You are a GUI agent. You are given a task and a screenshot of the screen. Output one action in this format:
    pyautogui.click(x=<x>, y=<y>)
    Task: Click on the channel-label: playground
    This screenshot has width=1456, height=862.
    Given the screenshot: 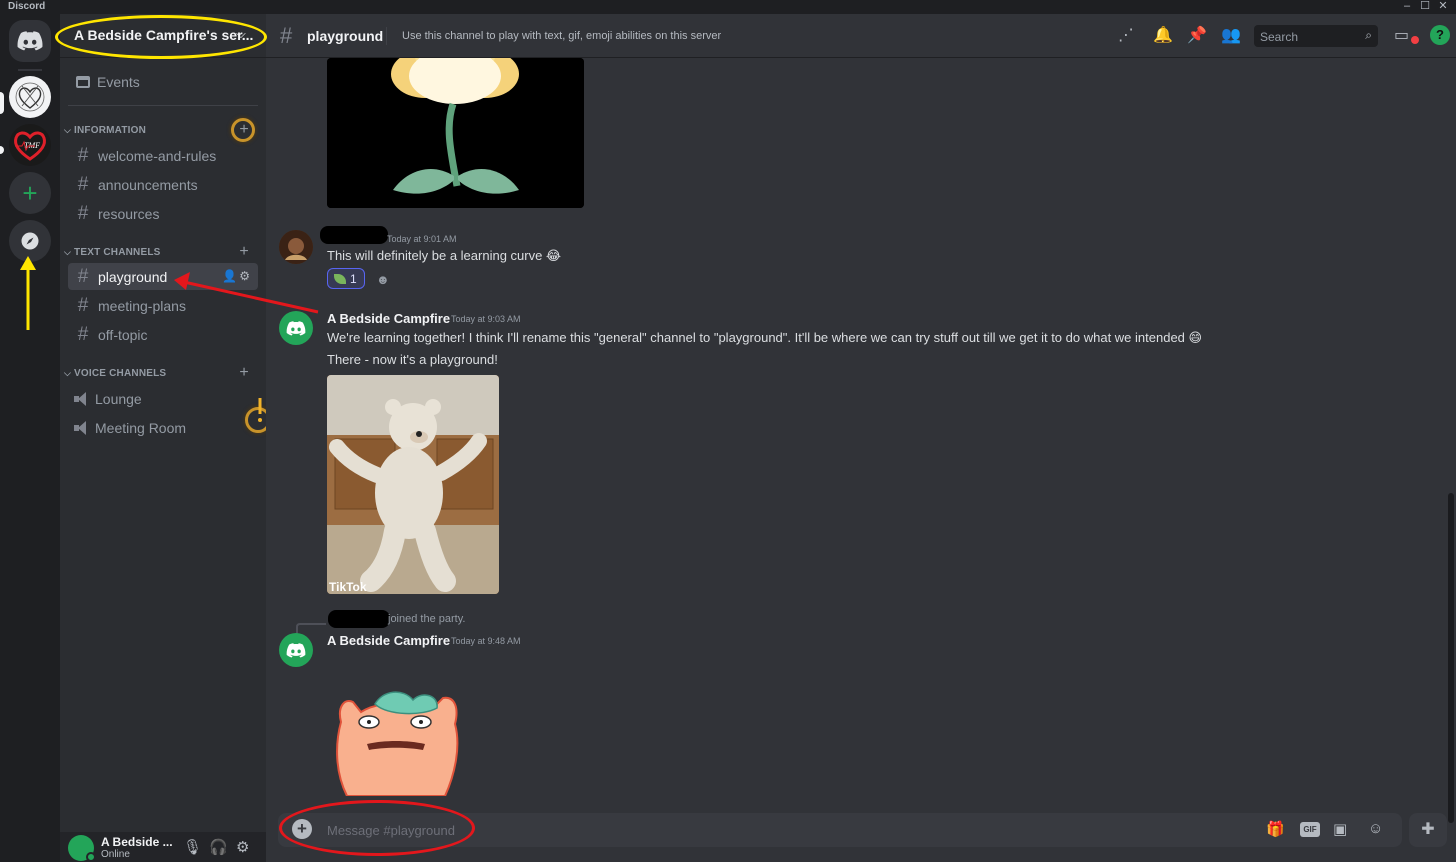 What is the action you would take?
    pyautogui.click(x=133, y=276)
    